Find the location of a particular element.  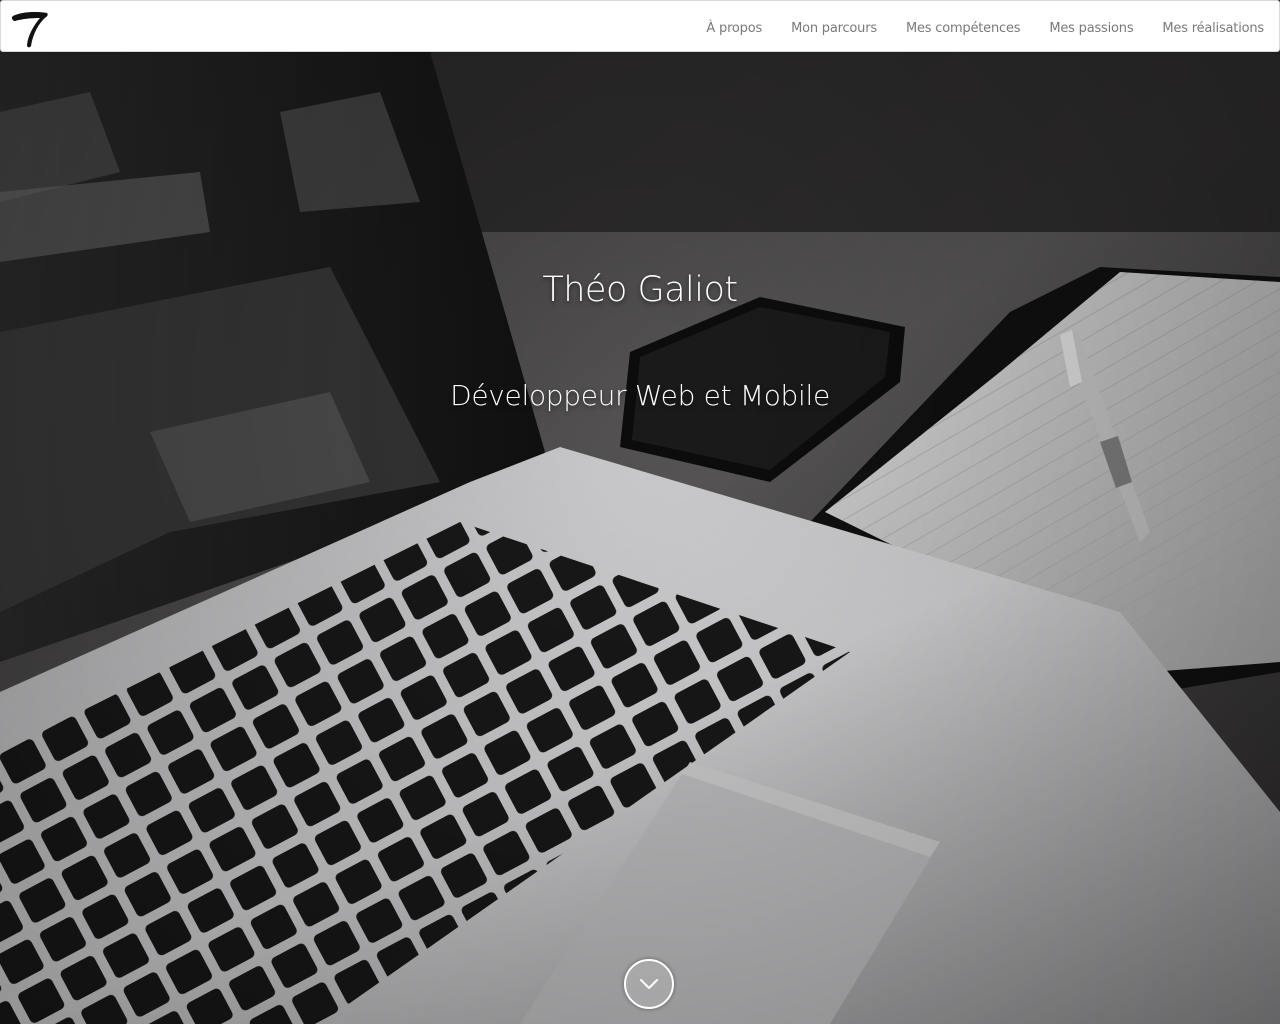

nav-link-a-propos: À propos is located at coordinates (734, 28).